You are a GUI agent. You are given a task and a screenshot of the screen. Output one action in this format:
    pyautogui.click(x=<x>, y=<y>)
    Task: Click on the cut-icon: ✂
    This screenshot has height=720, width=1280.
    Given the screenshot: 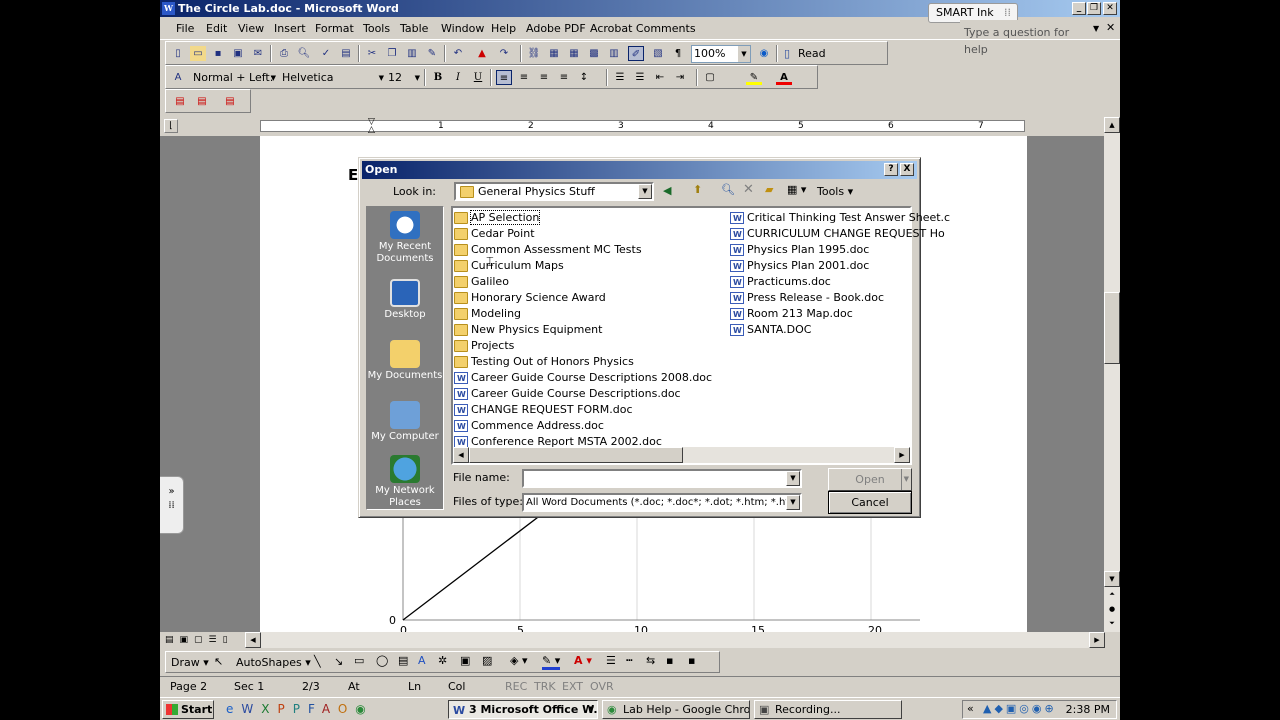 What is the action you would take?
    pyautogui.click(x=372, y=53)
    